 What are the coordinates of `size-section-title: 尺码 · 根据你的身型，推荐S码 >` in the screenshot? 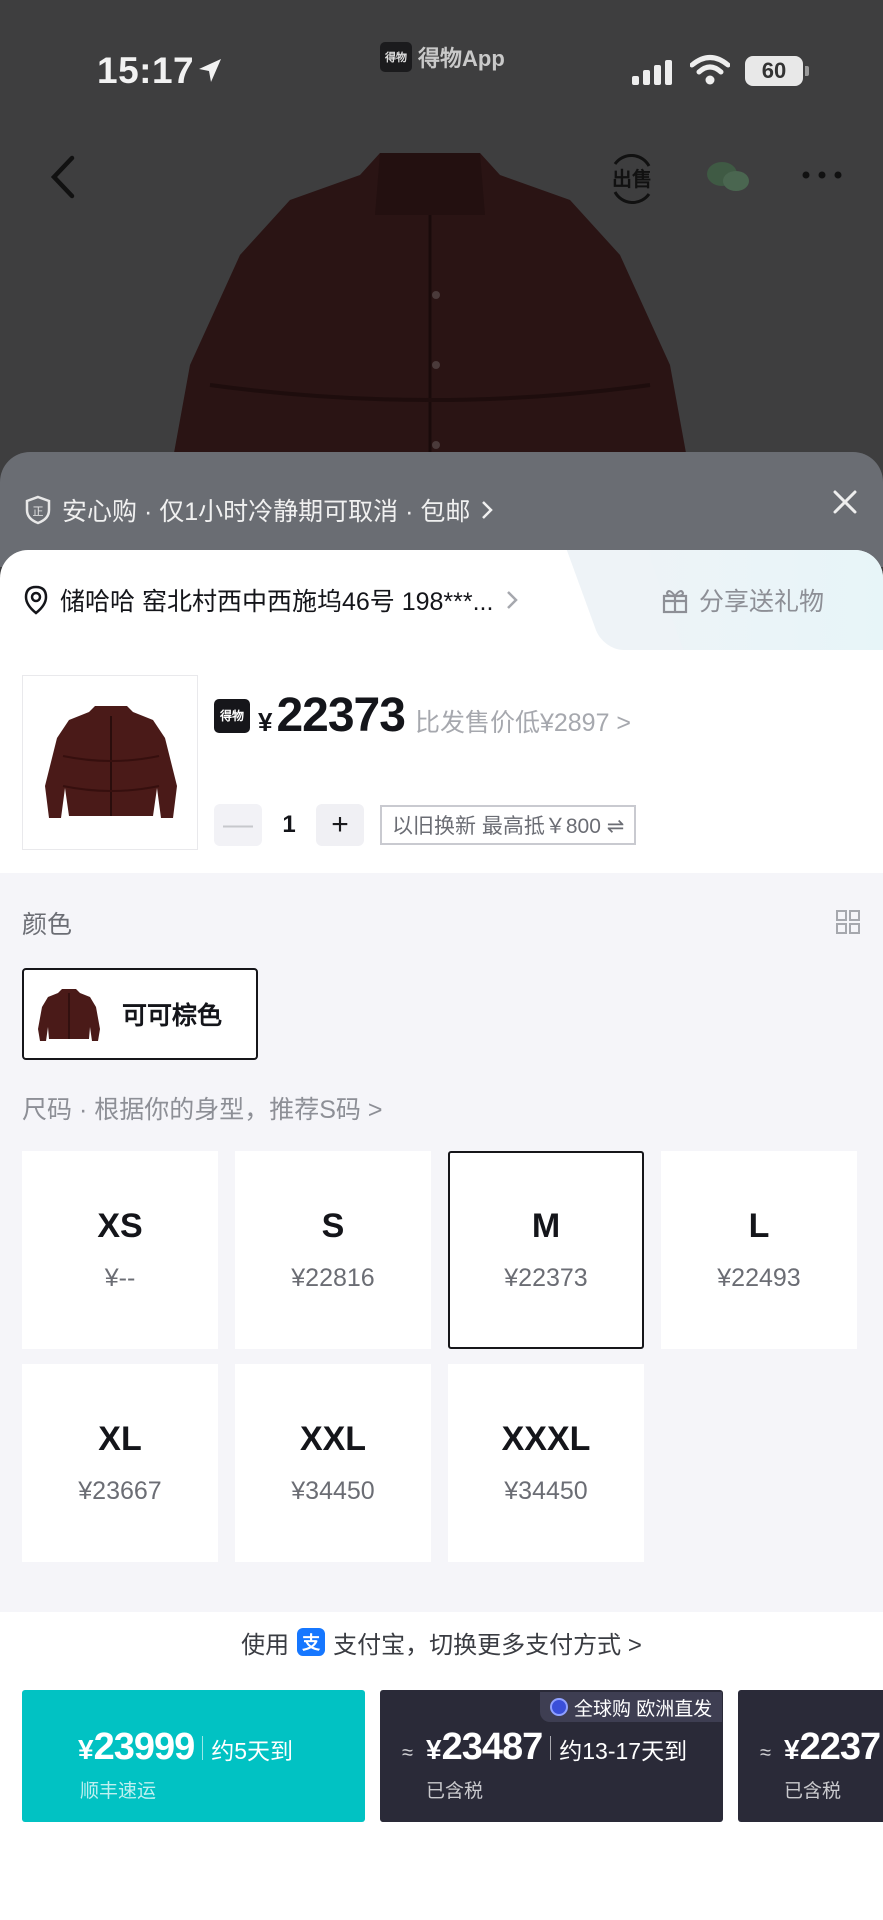 It's located at (202, 1108).